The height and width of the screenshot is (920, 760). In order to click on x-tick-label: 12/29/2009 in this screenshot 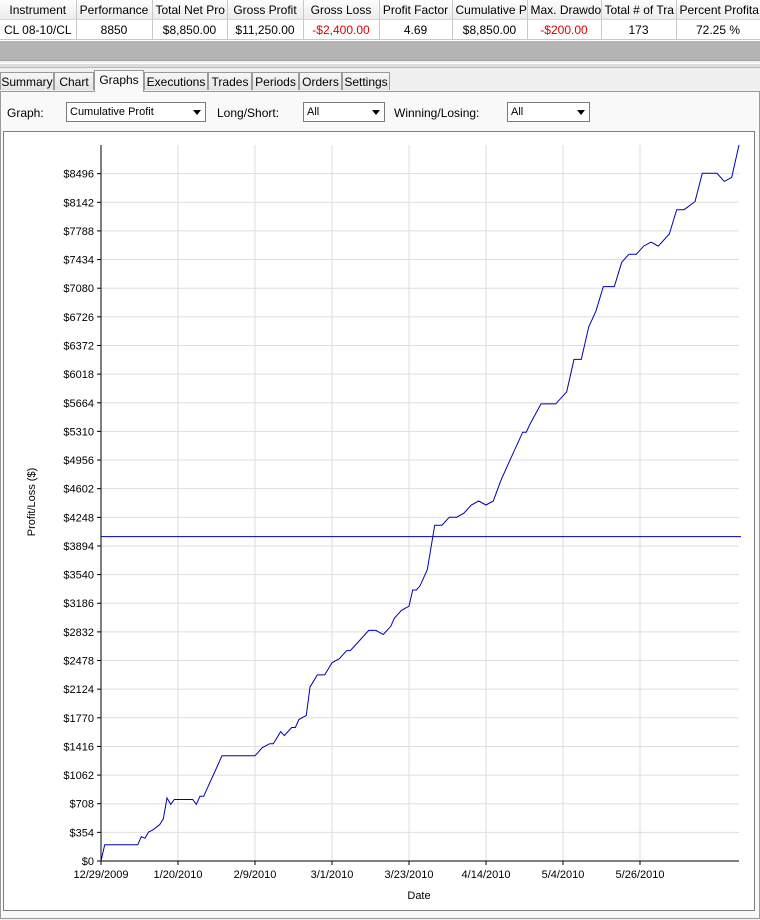, I will do `click(100, 875)`.